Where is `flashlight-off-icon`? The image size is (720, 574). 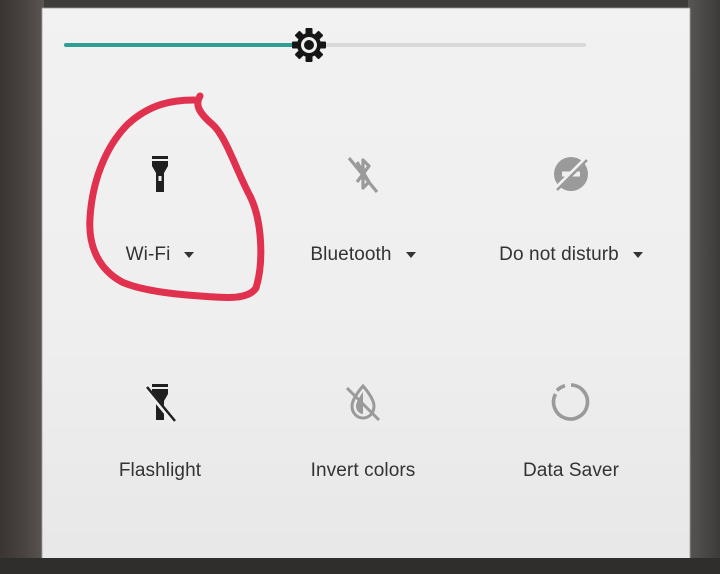
flashlight-off-icon is located at coordinates (160, 402).